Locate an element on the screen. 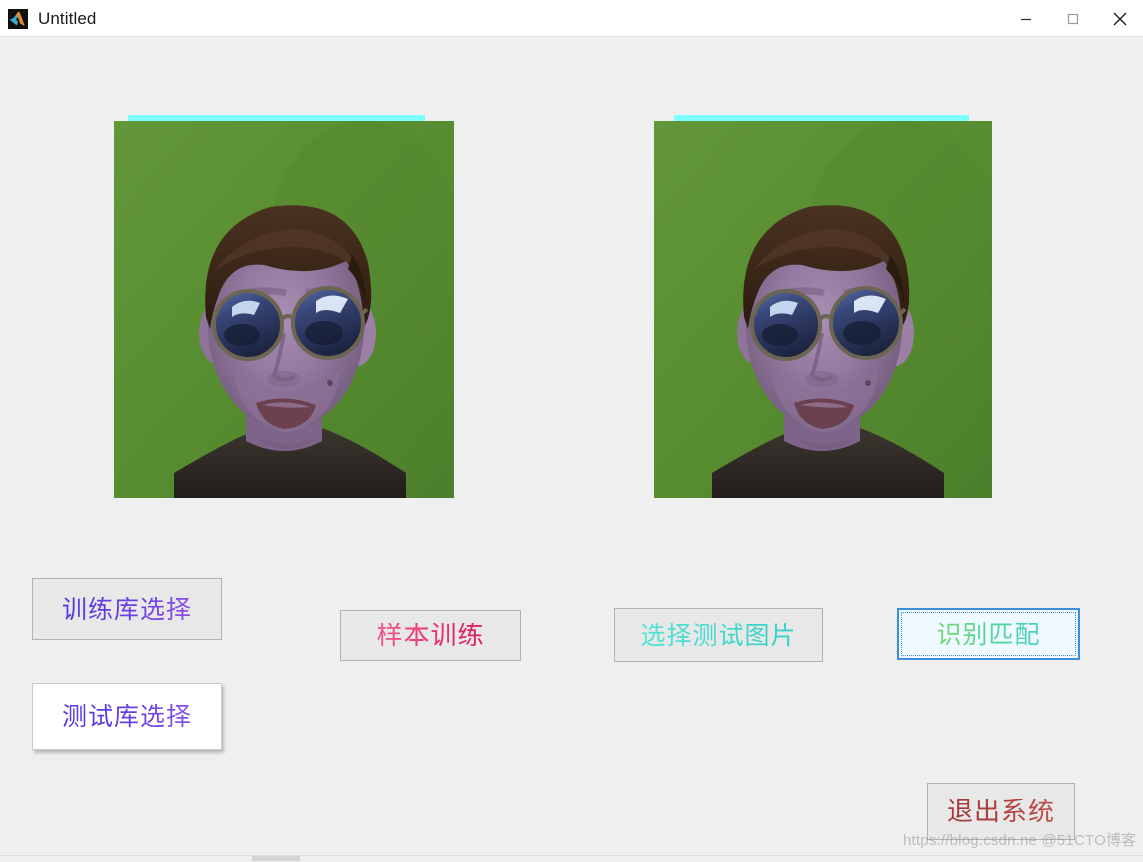 The height and width of the screenshot is (862, 1143). select-test-picture-label: 选择测试图片 is located at coordinates (718, 635).